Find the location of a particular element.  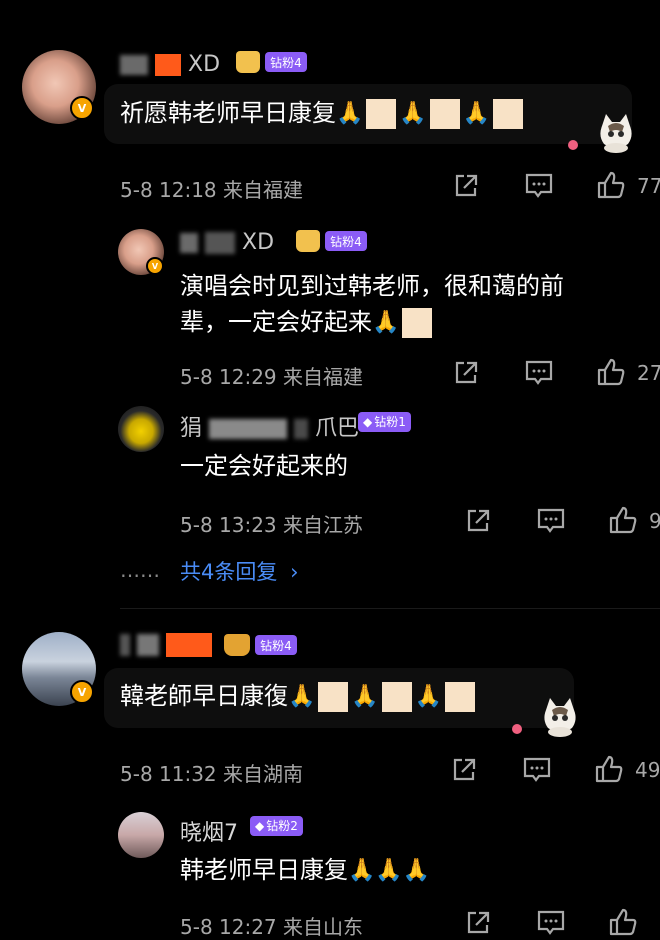

comment-meta: 5-8 13:23 来自江苏 is located at coordinates (272, 525).